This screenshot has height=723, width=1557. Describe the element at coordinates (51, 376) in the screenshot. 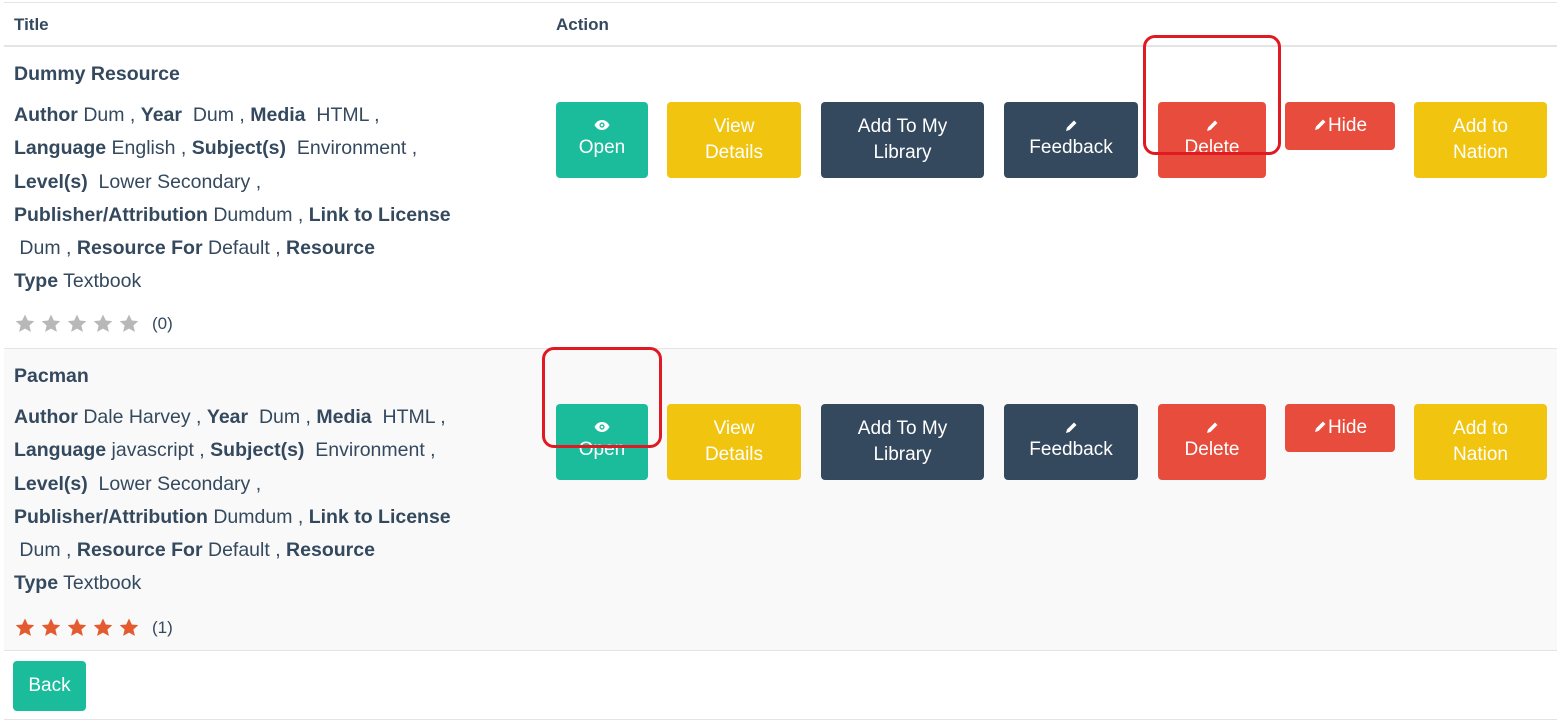

I see `resource-title: Pacman` at that location.